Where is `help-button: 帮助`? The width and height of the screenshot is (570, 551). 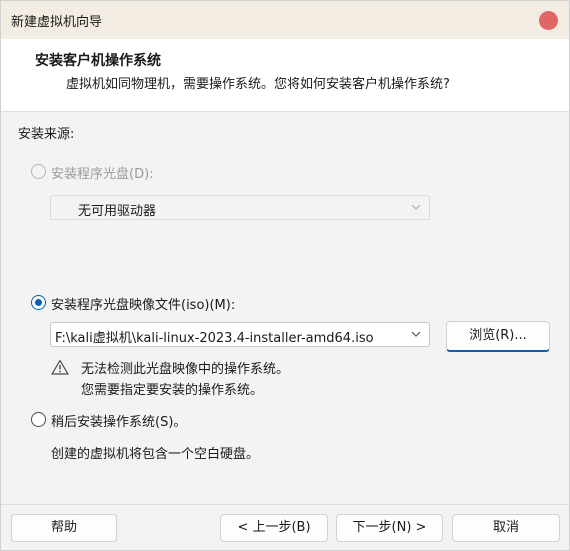
help-button: 帮助 is located at coordinates (64, 528).